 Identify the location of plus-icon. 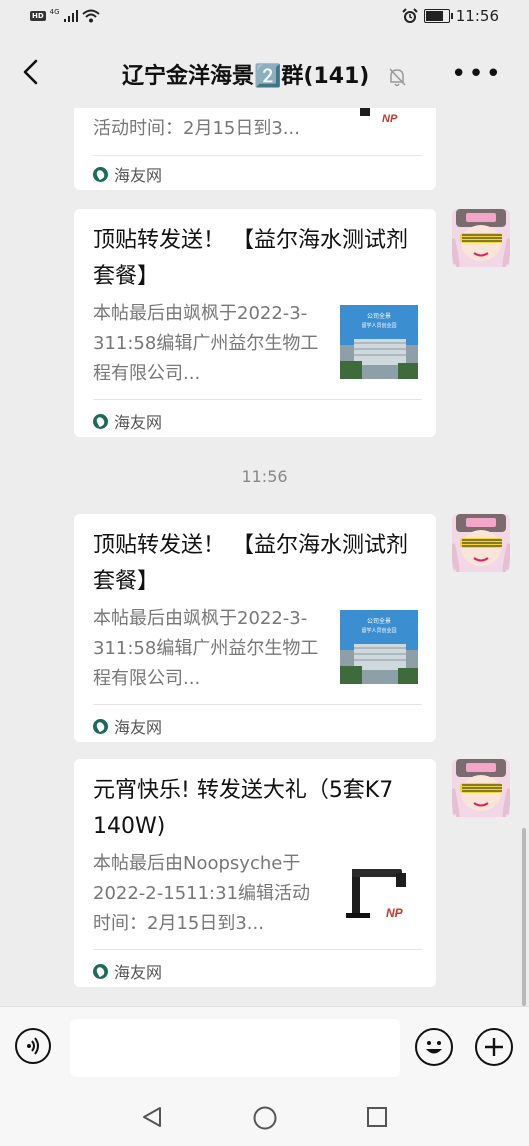
(494, 1047).